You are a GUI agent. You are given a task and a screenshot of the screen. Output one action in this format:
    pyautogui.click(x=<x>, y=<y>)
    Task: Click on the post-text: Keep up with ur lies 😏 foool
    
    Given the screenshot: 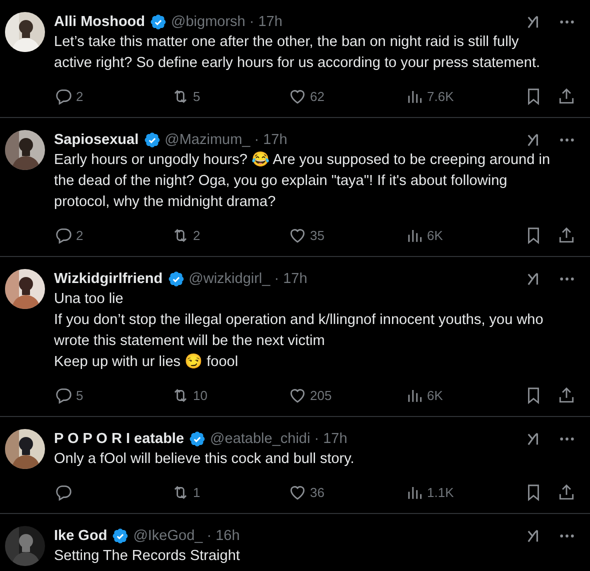 What is the action you would take?
    pyautogui.click(x=147, y=362)
    